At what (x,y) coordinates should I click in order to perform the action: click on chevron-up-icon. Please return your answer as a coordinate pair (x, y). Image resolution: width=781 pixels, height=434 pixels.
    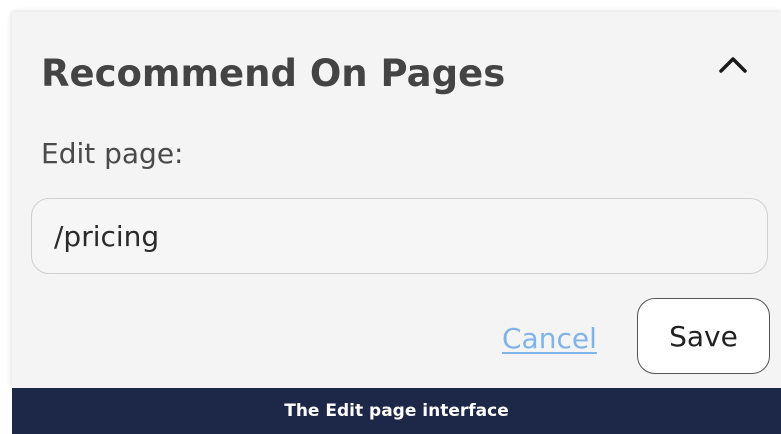
    Looking at the image, I should click on (733, 65).